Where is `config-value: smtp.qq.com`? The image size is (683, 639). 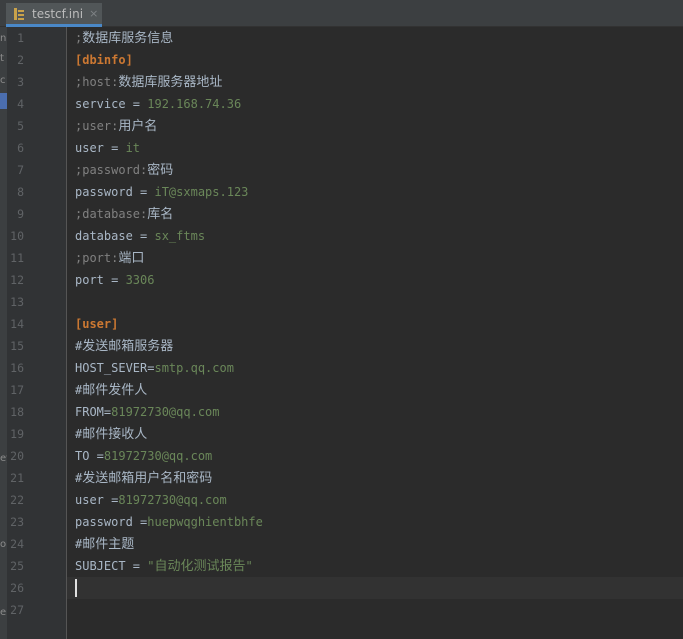
config-value: smtp.qq.com is located at coordinates (194, 368).